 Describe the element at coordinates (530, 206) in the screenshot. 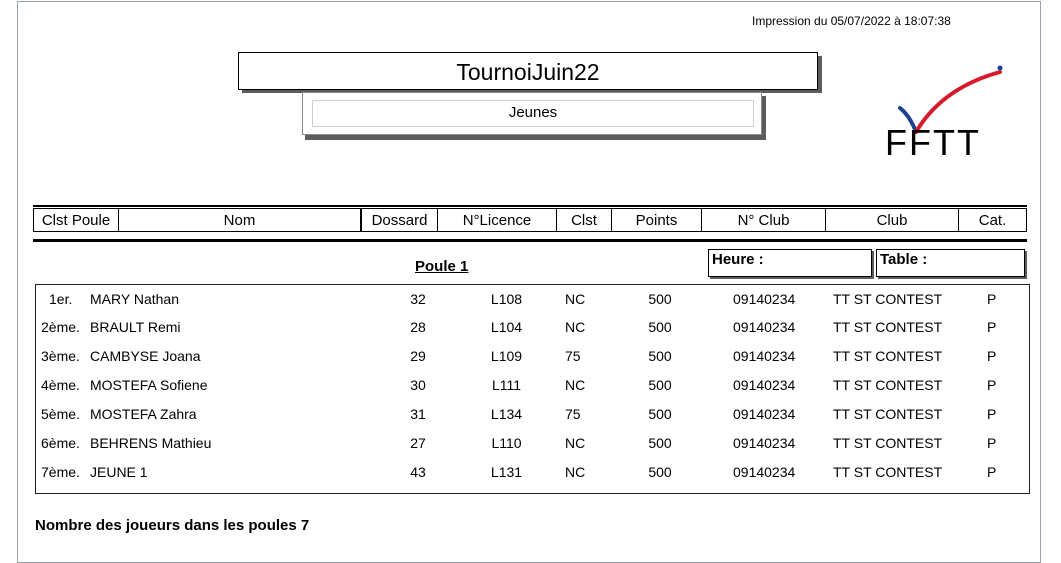

I see `header-rule-top` at that location.